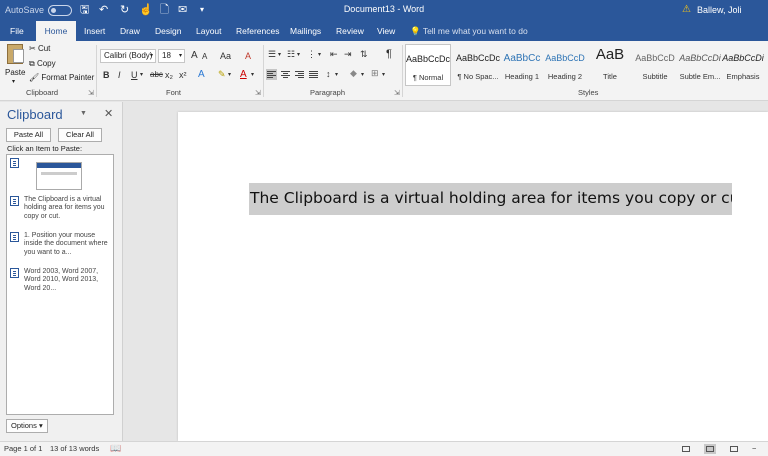 The image size is (768, 456). I want to click on shading-icon: ◆, so click(353, 73).